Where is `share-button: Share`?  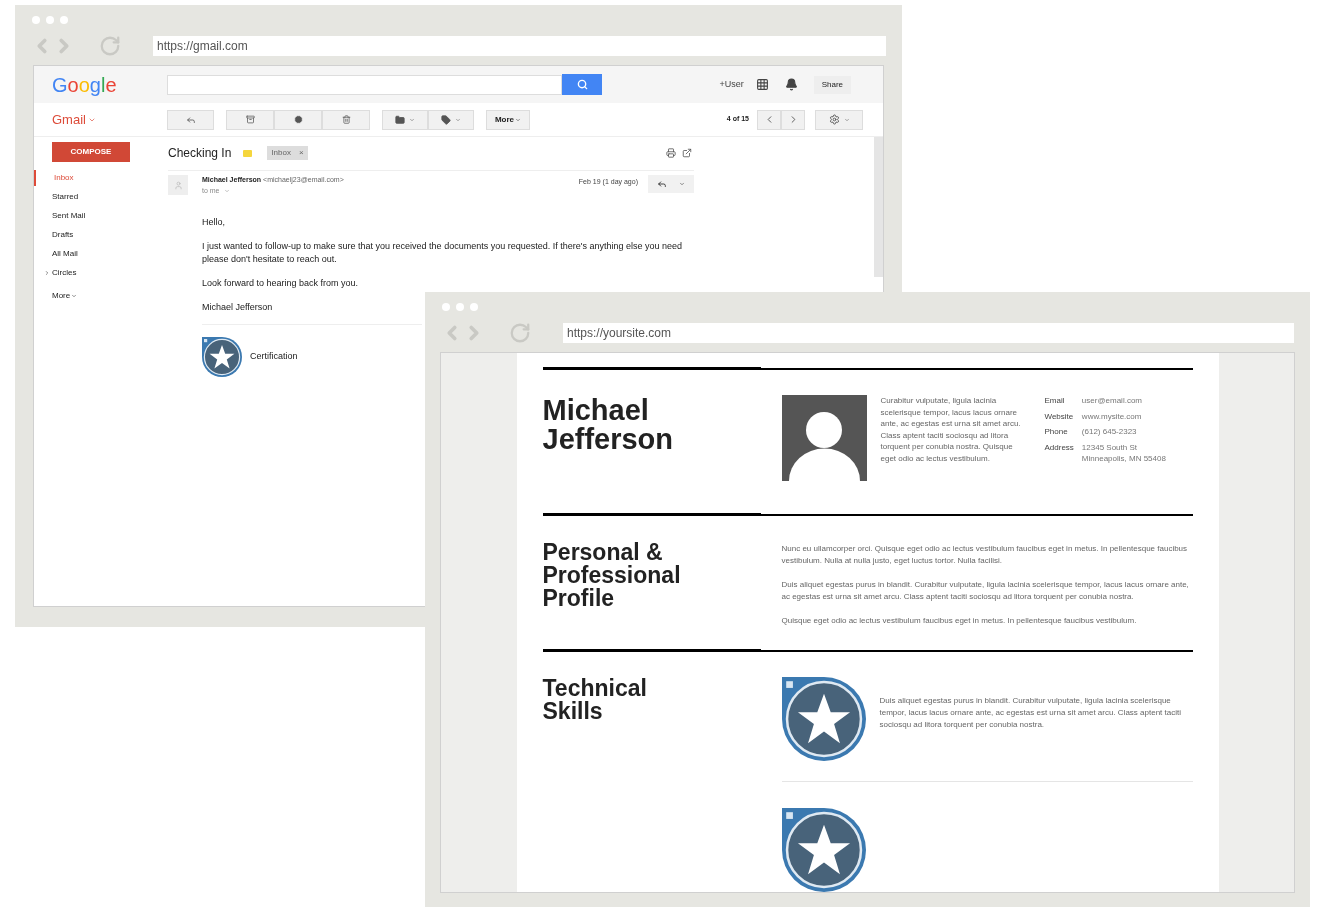 share-button: Share is located at coordinates (832, 84).